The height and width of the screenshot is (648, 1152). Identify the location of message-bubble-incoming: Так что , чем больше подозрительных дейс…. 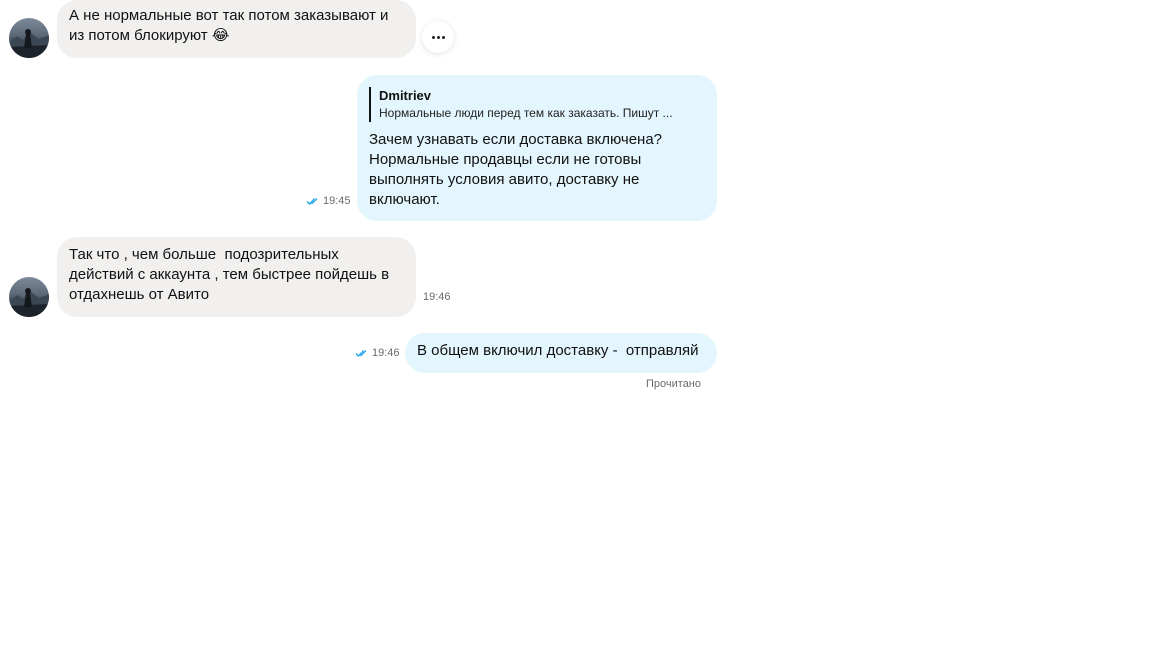
(236, 277).